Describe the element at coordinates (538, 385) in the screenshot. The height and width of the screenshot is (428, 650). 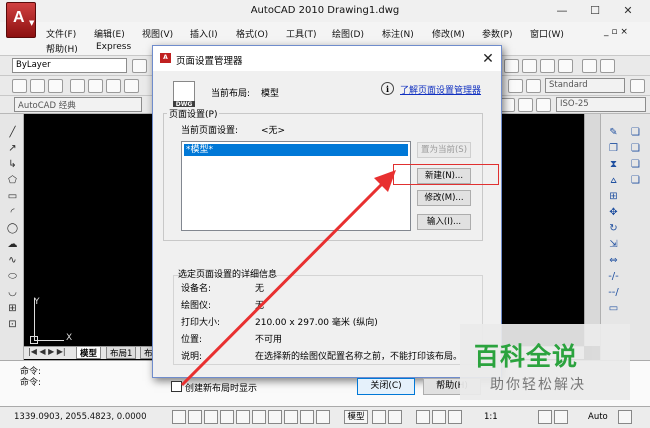
I see `watermark-sub-text: 助你轻松解决` at that location.